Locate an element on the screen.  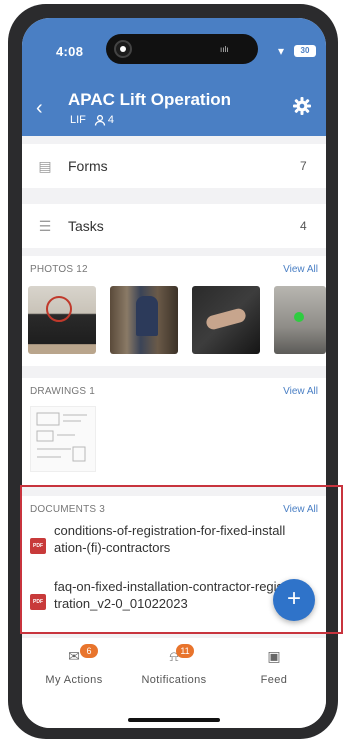
photos-count: 12 is located at coordinates (82, 269).